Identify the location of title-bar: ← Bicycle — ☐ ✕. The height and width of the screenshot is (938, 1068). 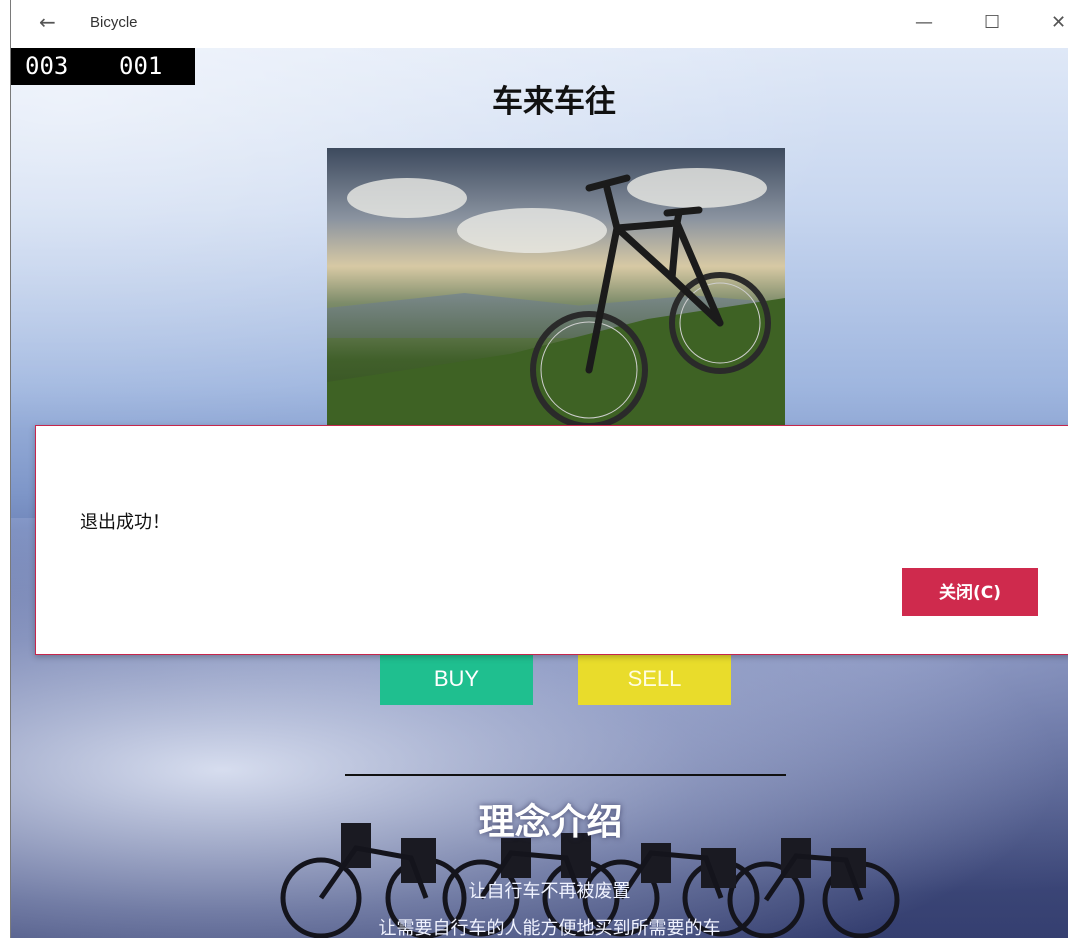
(539, 24).